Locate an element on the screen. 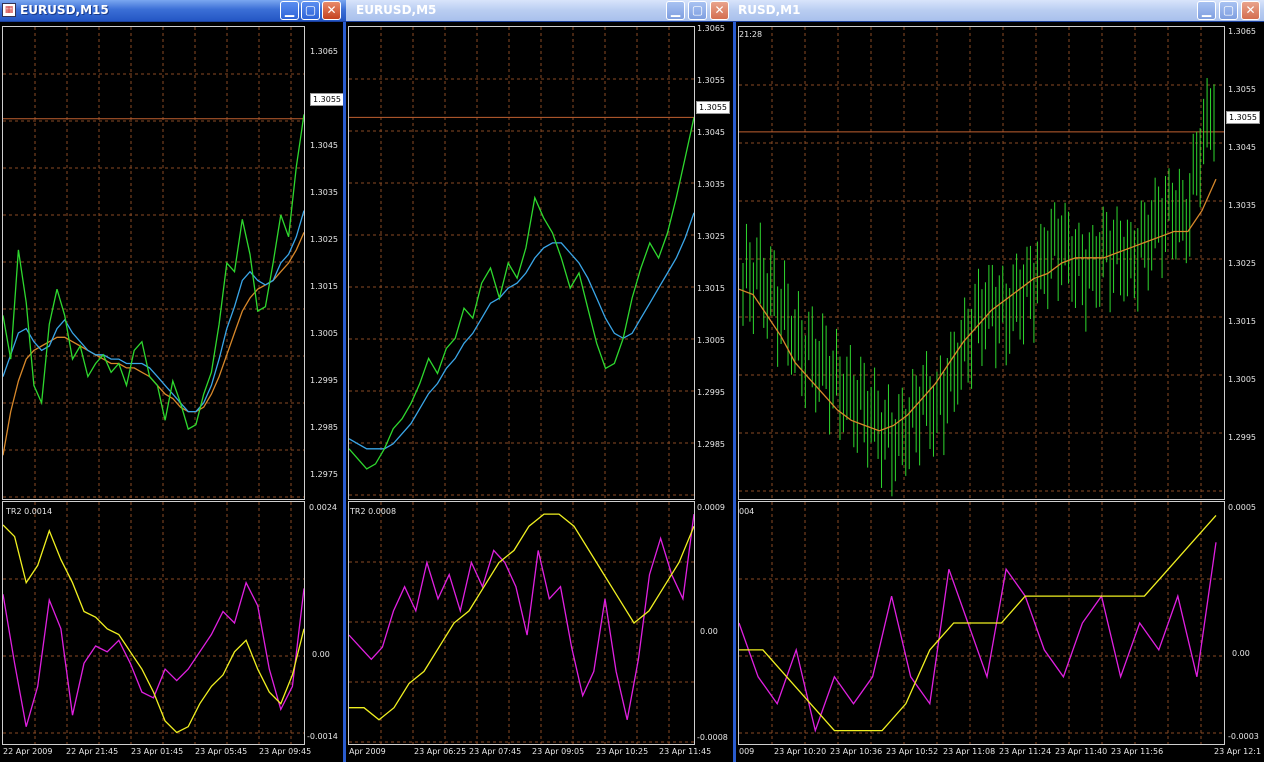  price-chart is located at coordinates (153, 263).